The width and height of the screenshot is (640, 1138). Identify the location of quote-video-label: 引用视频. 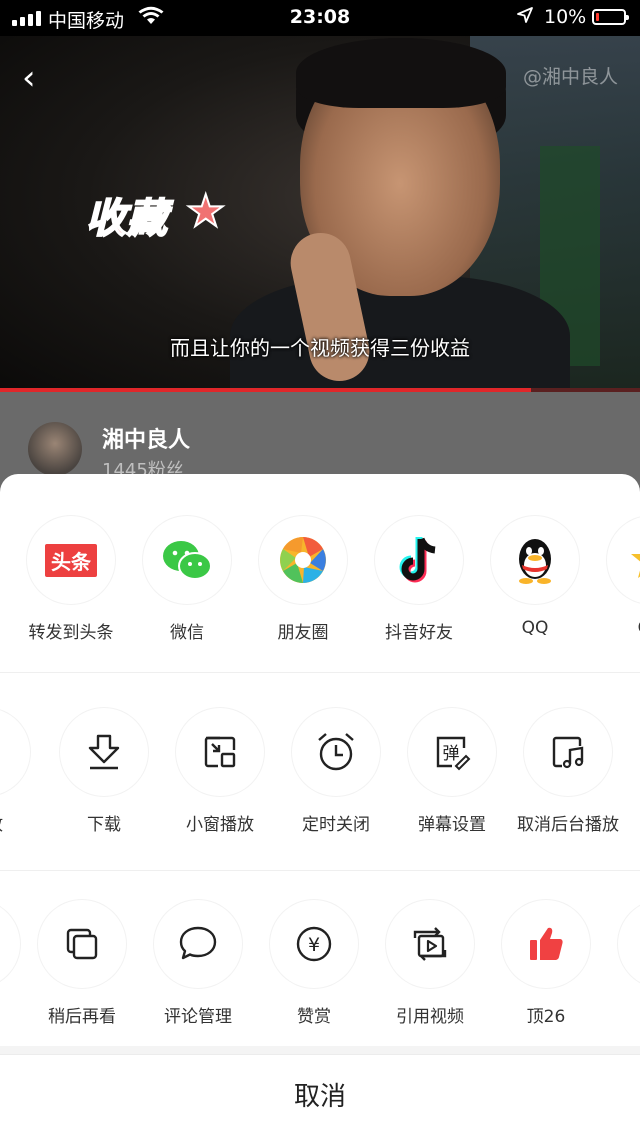
(430, 1017).